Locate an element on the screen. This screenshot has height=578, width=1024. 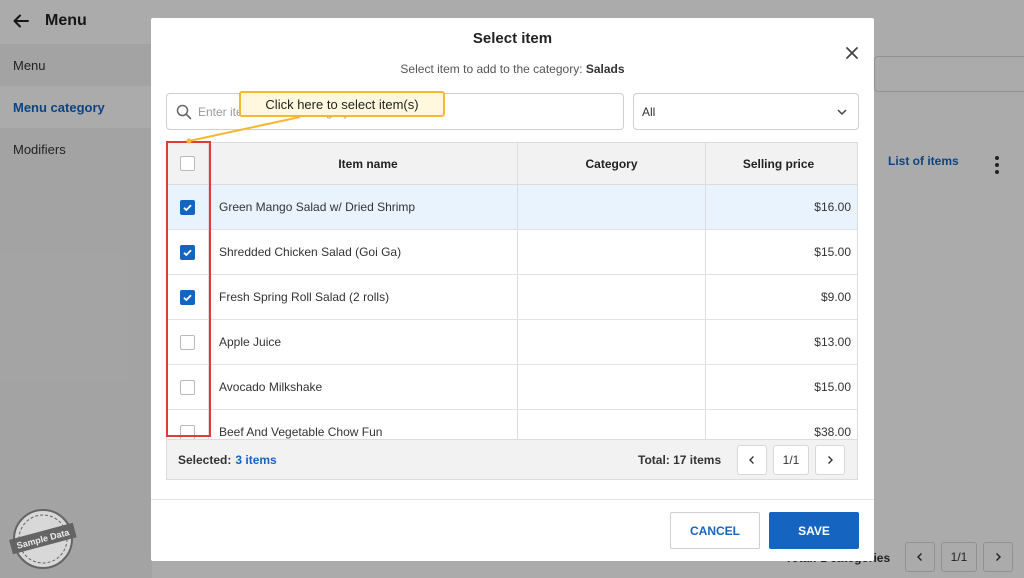
item-name-cell: Apple Juice is located at coordinates (363, 342).